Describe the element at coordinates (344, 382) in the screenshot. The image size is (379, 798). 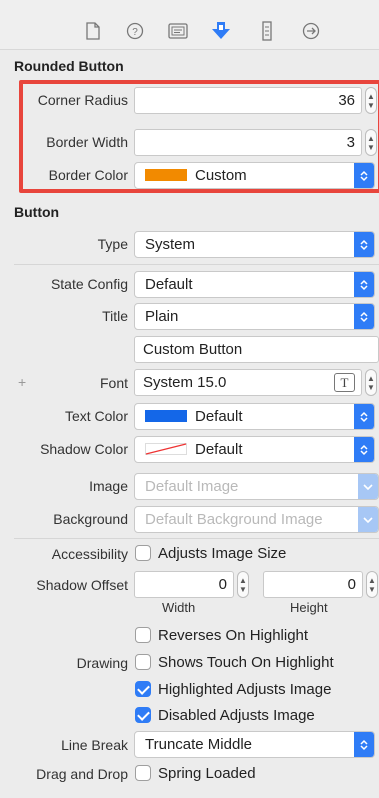
I see `font-picker-icon: T` at that location.